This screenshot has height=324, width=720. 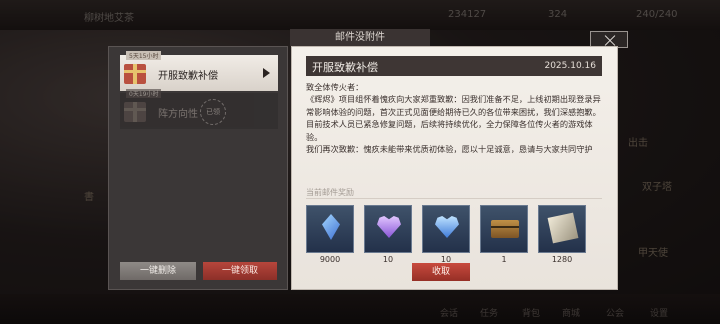 What do you see at coordinates (345, 67) in the screenshot?
I see `mail-title: 开服致歉补偿` at bounding box center [345, 67].